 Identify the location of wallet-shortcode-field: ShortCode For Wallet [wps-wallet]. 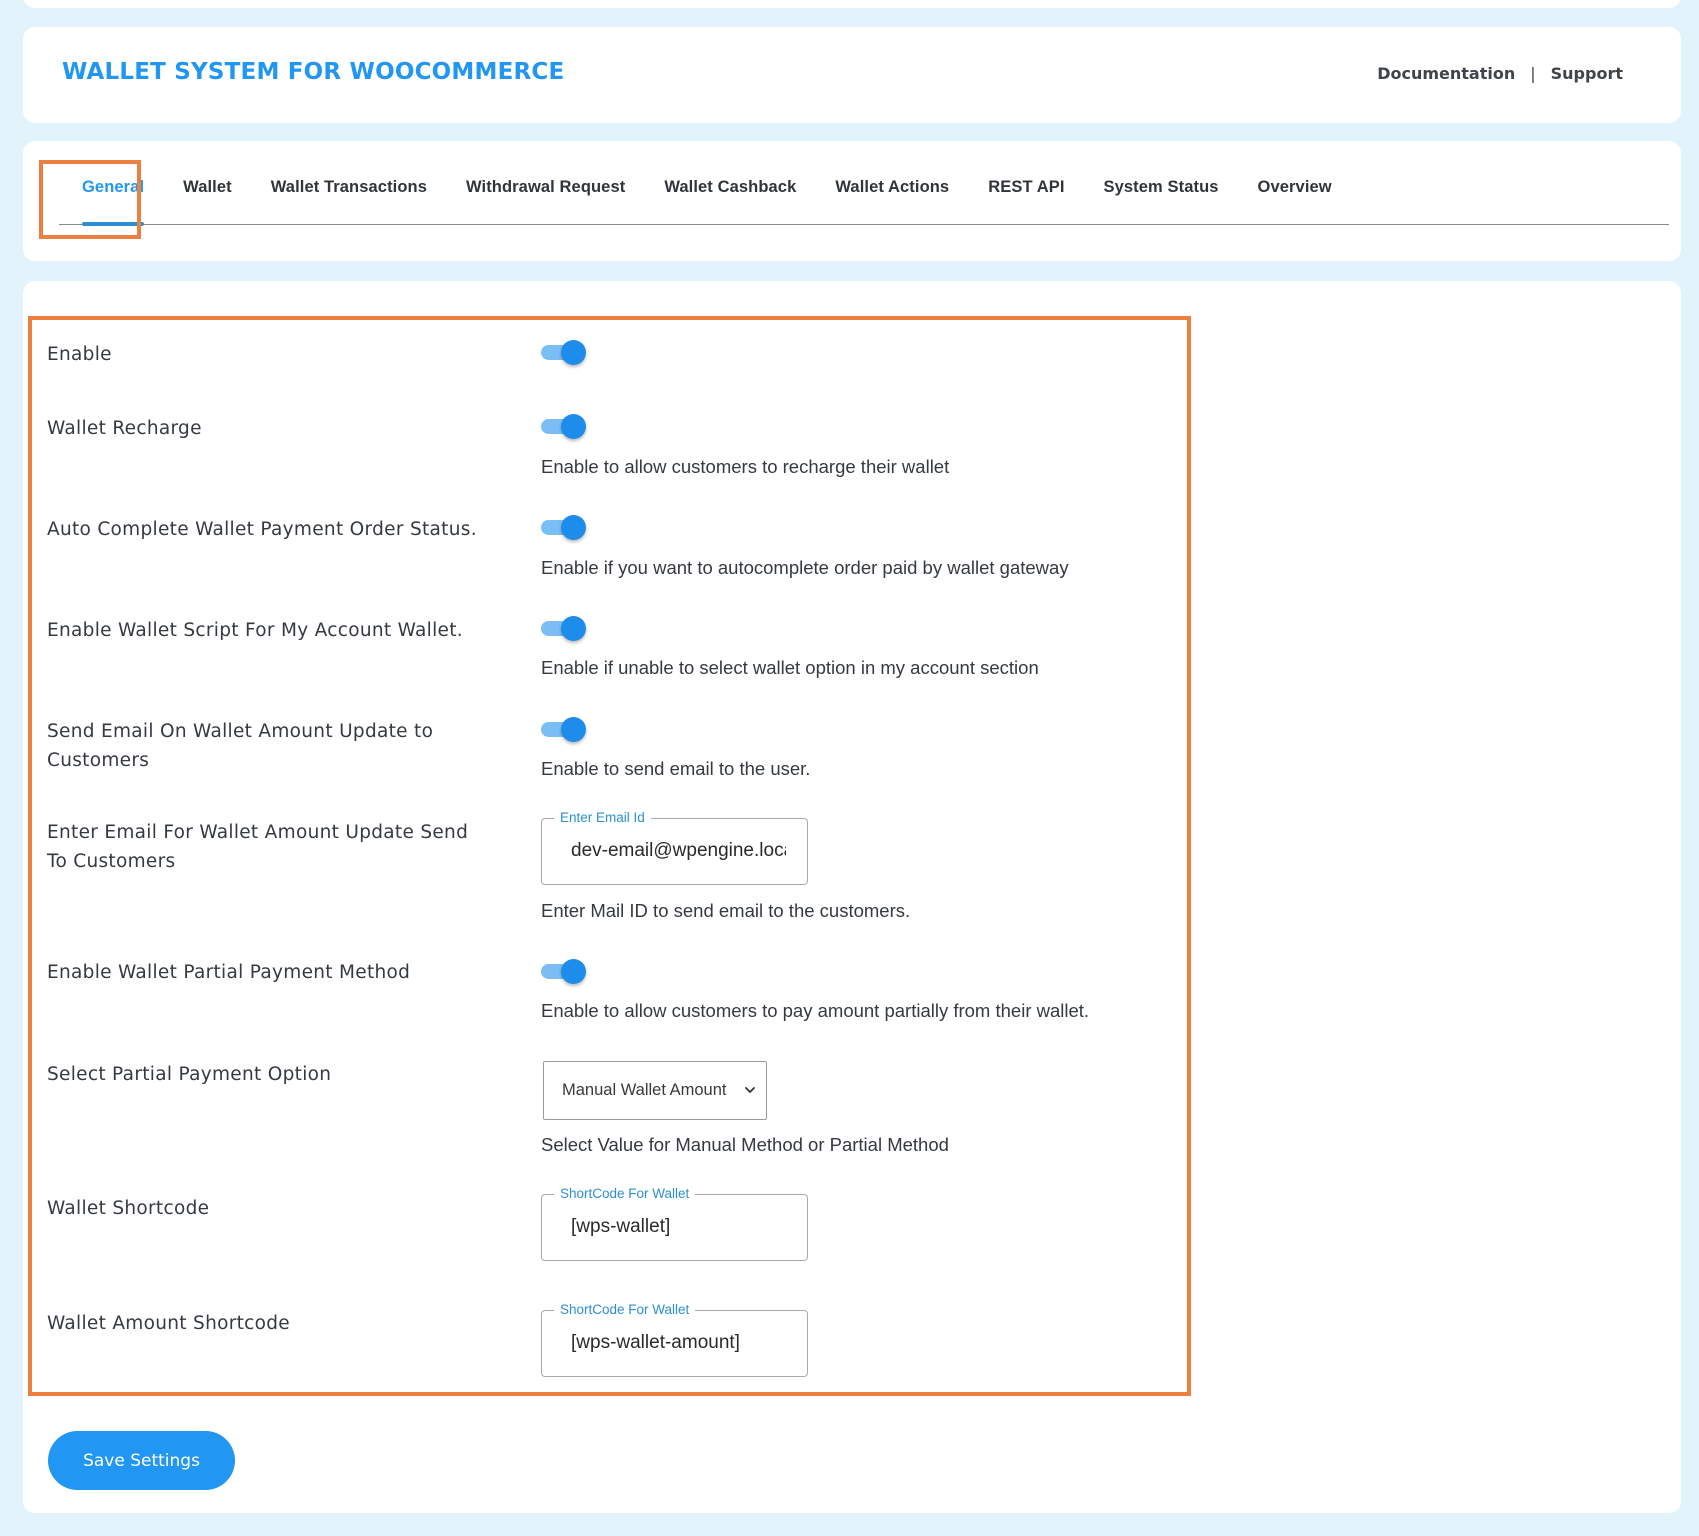
(674, 1223).